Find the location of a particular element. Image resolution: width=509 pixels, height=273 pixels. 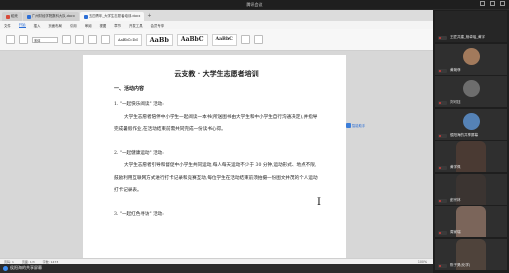

meeting-title: 腾讯会议 is located at coordinates (254, 4).